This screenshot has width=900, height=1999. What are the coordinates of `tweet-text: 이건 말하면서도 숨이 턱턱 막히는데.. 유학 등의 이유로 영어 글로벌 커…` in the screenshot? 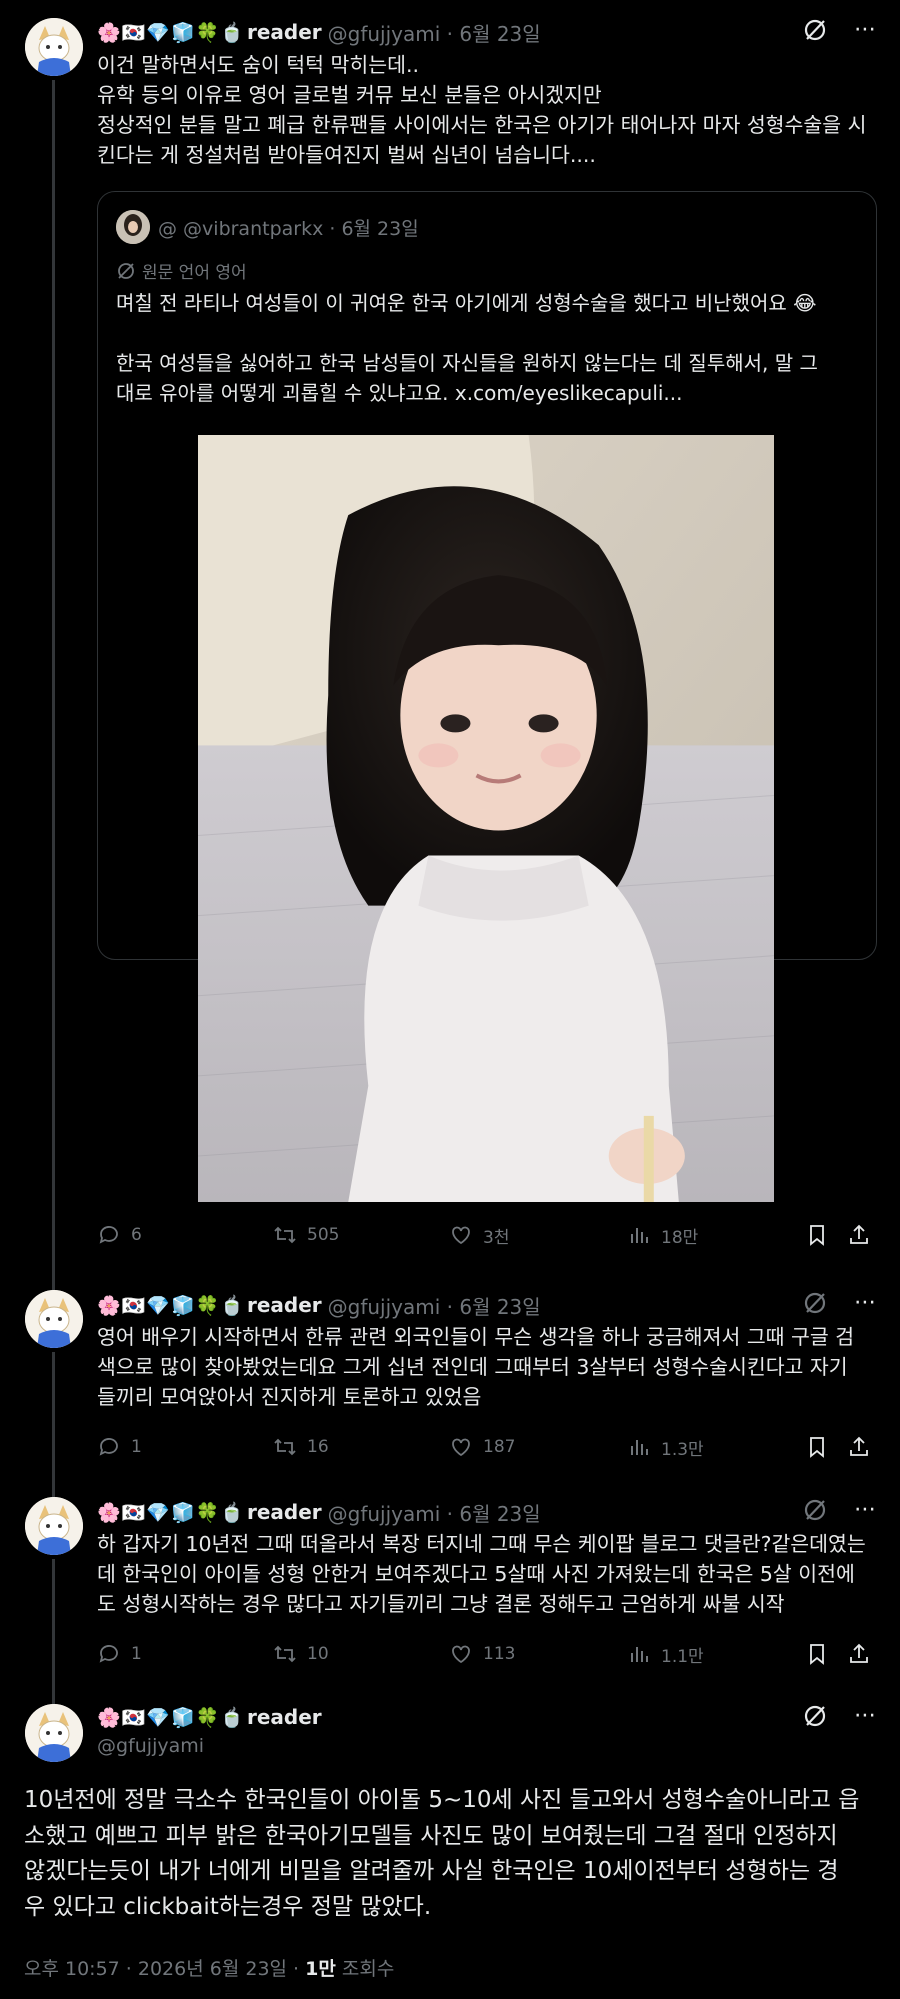 It's located at (482, 110).